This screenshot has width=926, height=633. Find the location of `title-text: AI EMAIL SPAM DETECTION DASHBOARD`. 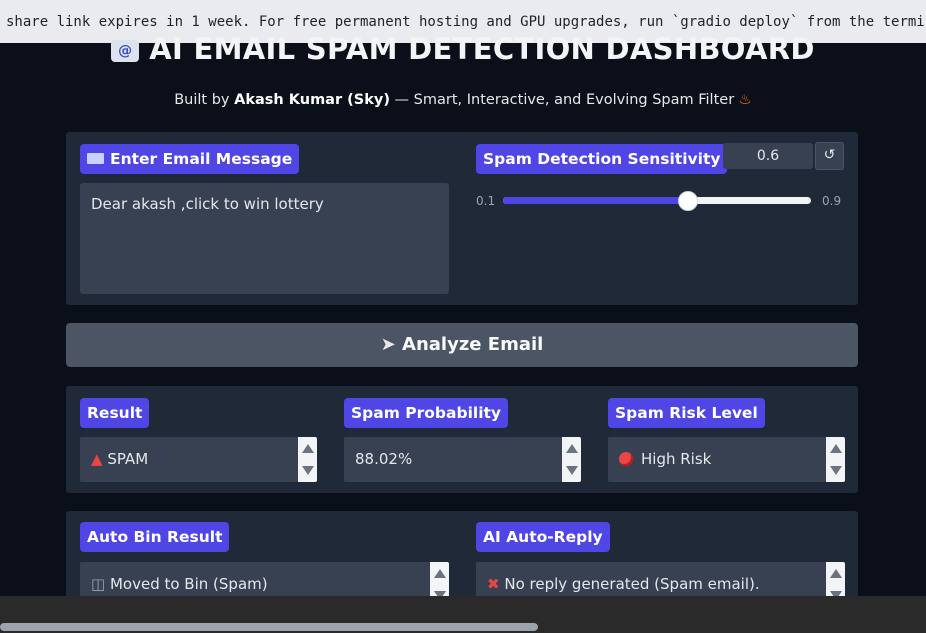

title-text: AI EMAIL SPAM DETECTION DASHBOARD is located at coordinates (482, 49).